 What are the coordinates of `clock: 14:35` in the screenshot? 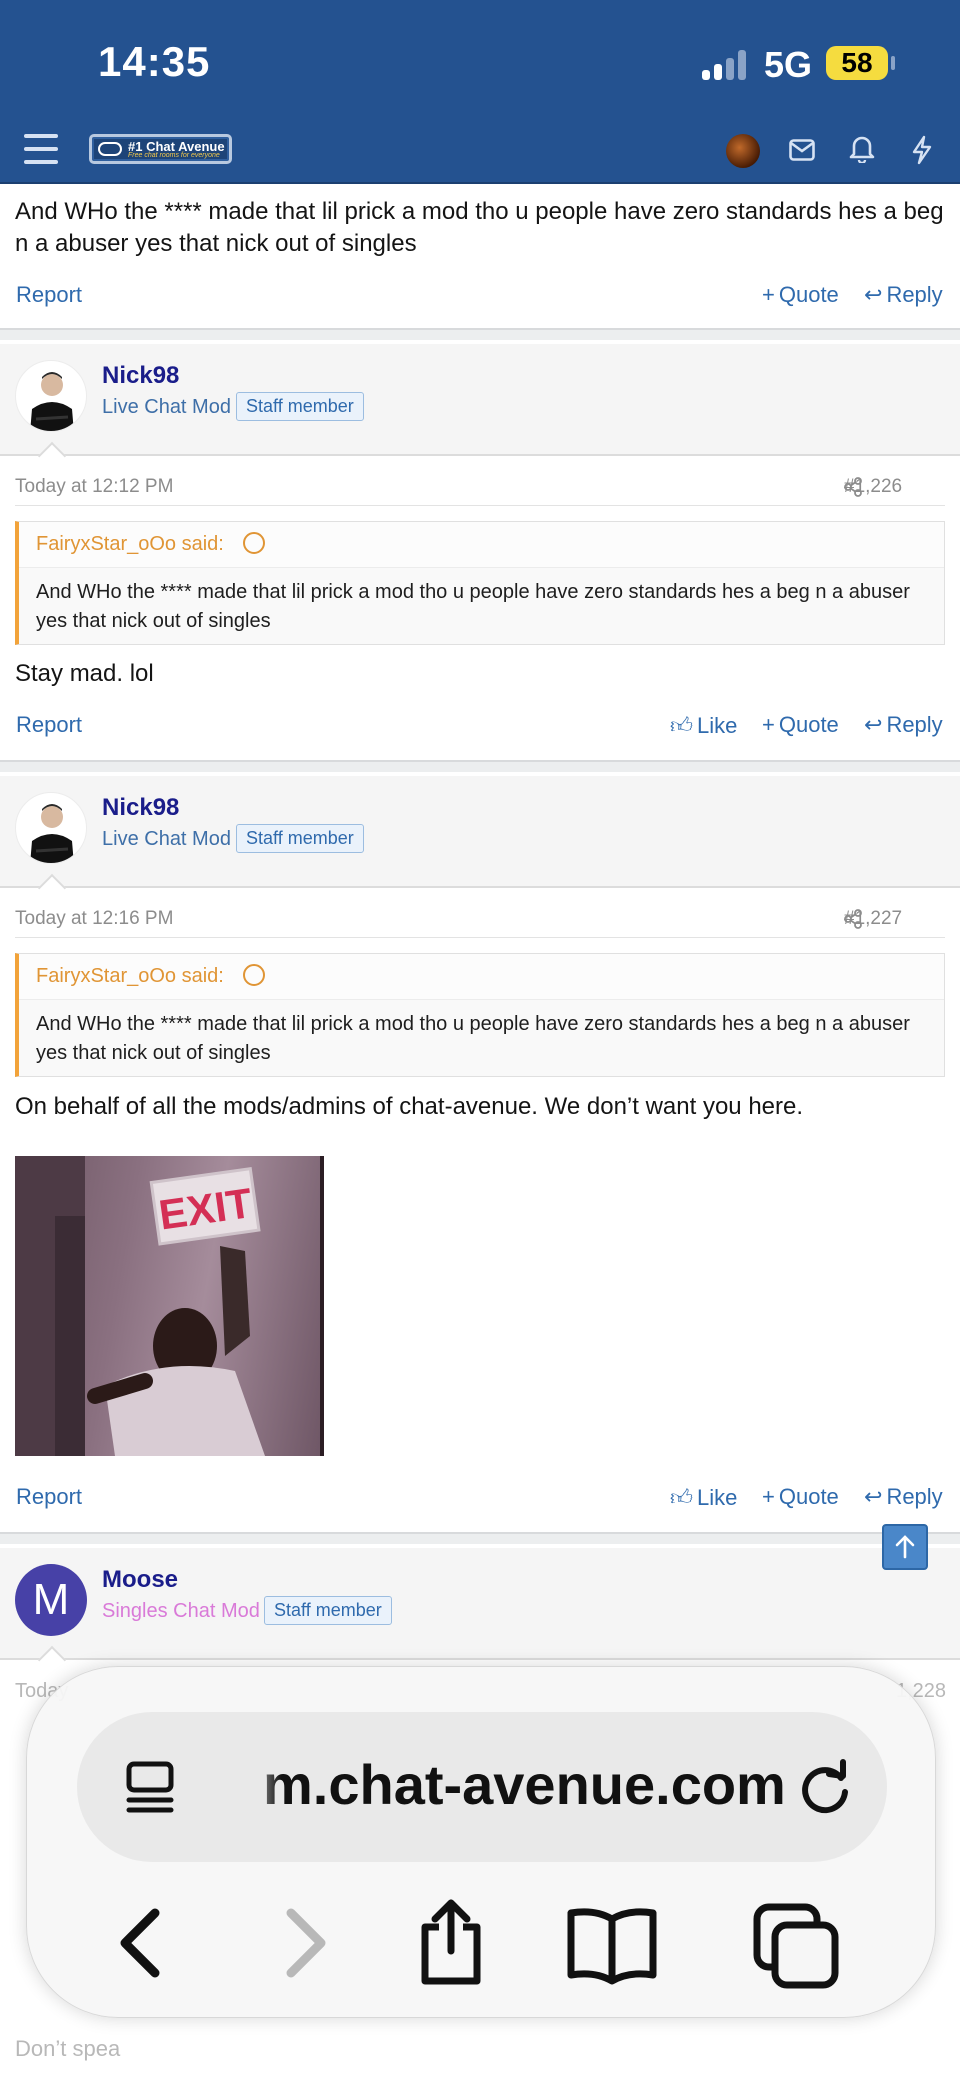 It's located at (154, 61).